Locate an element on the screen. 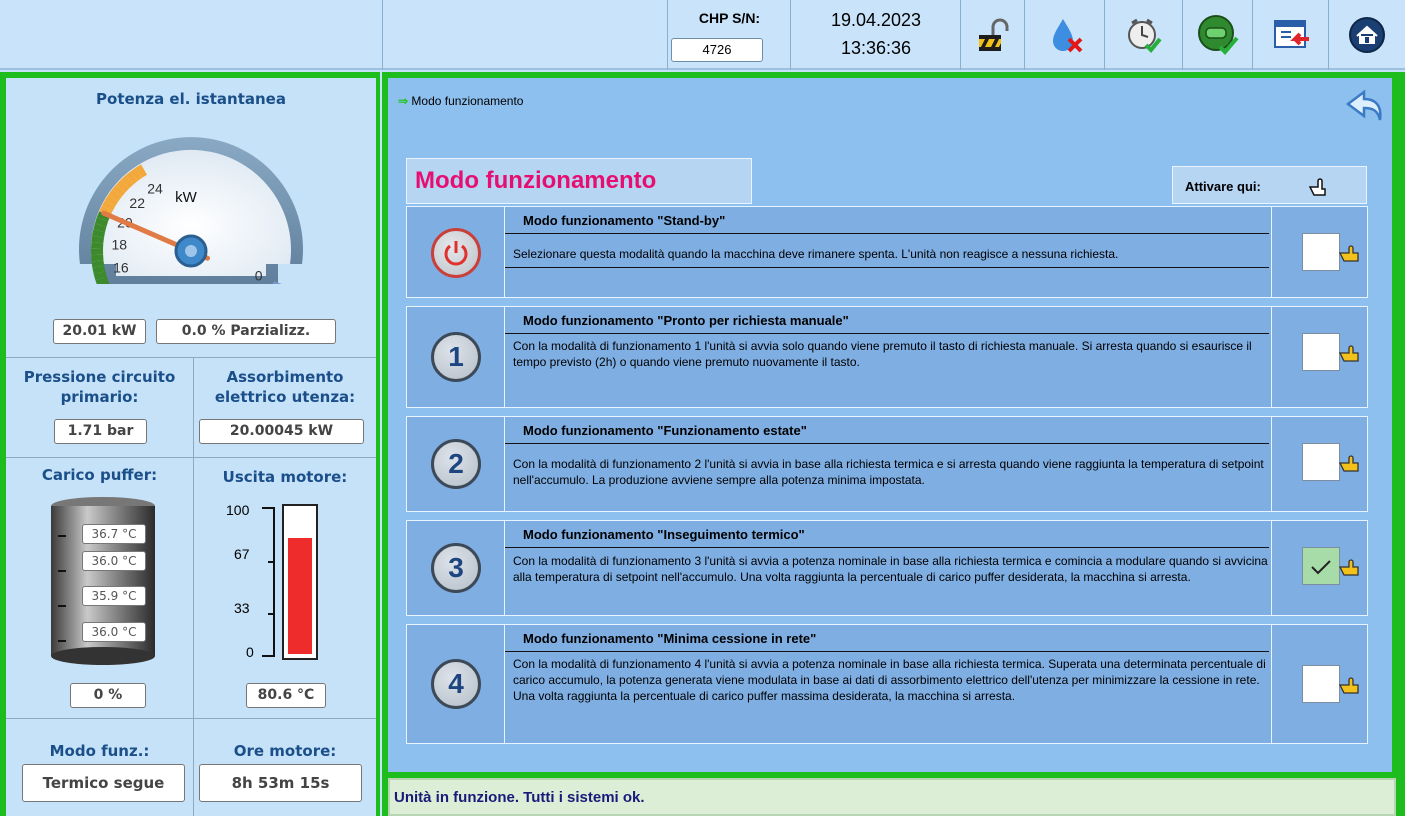 This screenshot has width=1405, height=816. power-icon is located at coordinates (456, 253).